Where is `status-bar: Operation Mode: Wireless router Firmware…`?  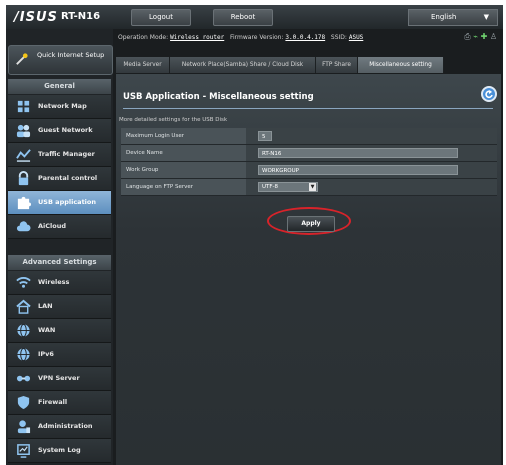 status-bar: Operation Mode: Wireless router Firmware… is located at coordinates (309, 38).